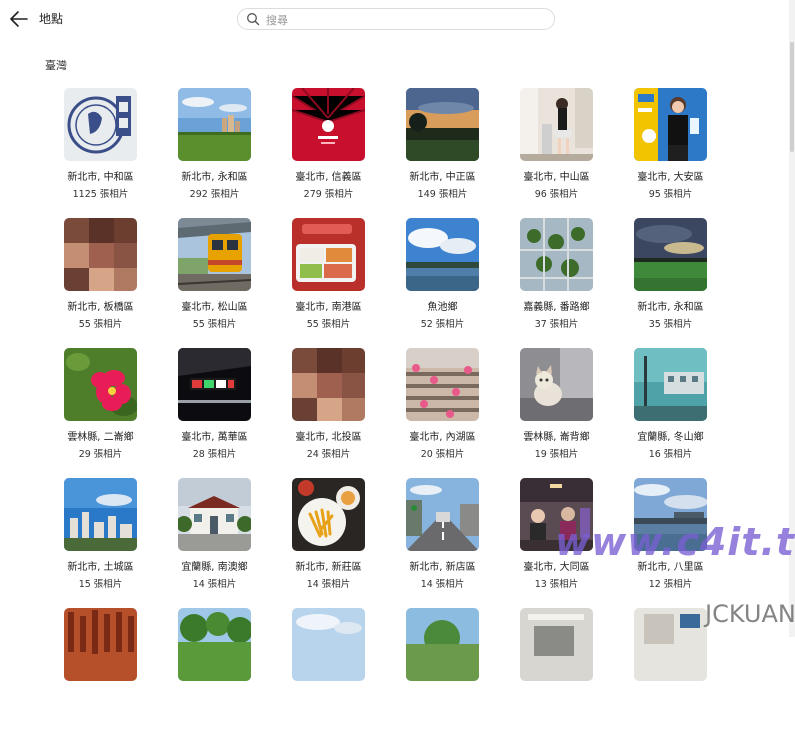 This screenshot has height=738, width=795. Describe the element at coordinates (569, 283) in the screenshot. I see `place-tile: 嘉義縣, 番路鄉 37 張相片` at that location.